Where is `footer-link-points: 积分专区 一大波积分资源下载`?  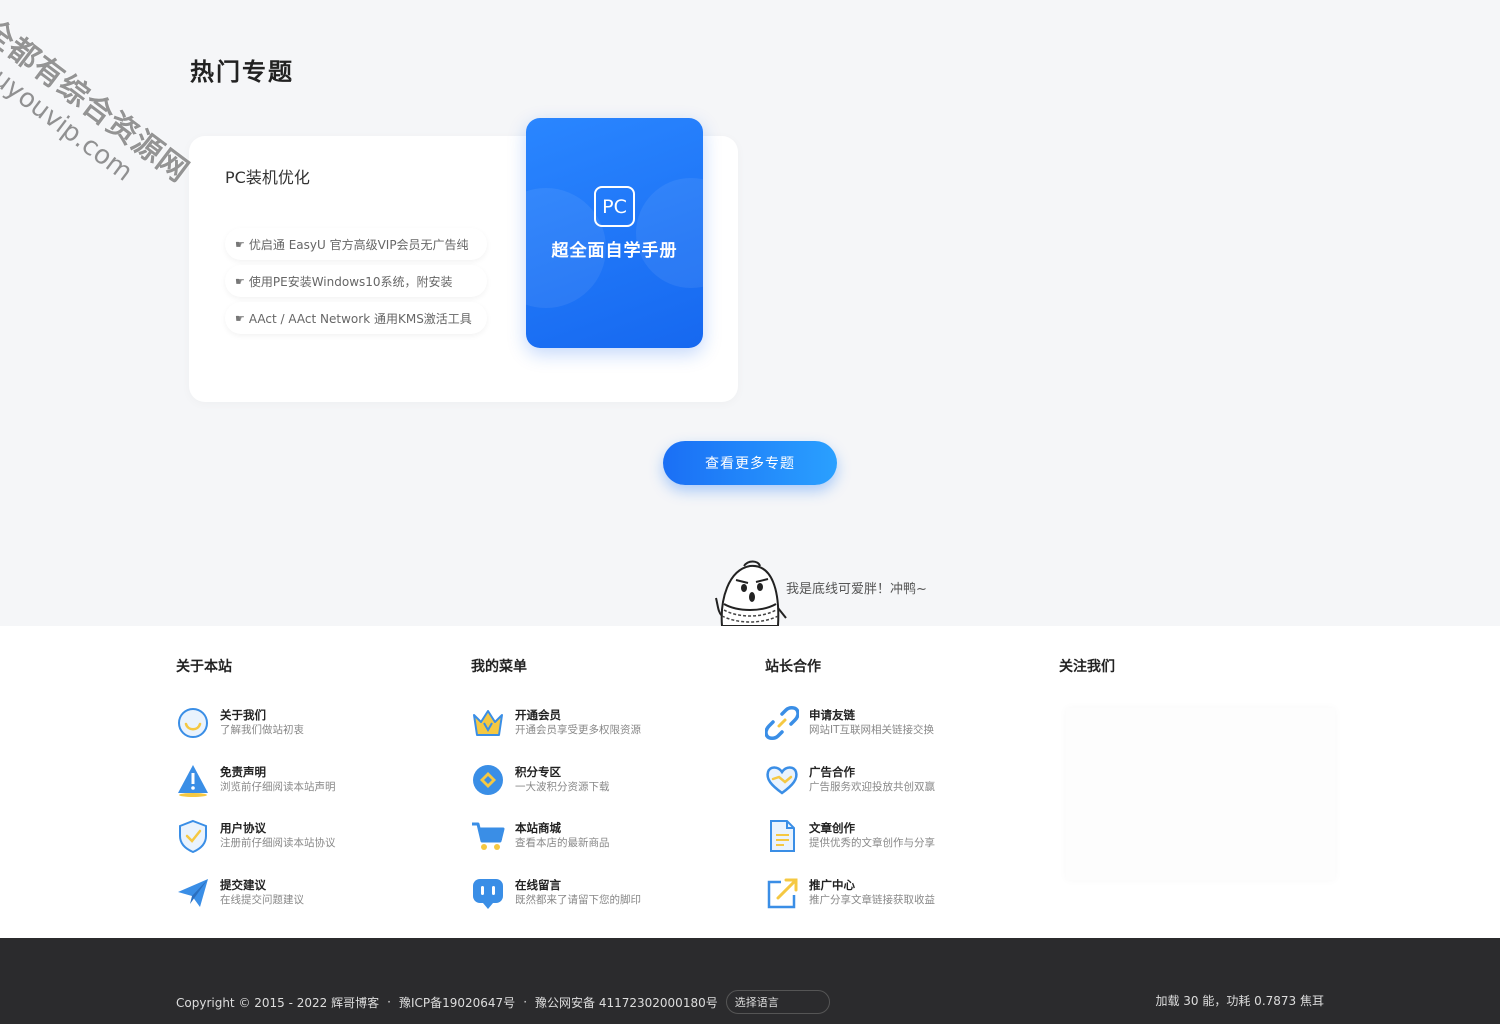
footer-link-points: 积分专区 一大波积分资源下载 is located at coordinates (616, 780).